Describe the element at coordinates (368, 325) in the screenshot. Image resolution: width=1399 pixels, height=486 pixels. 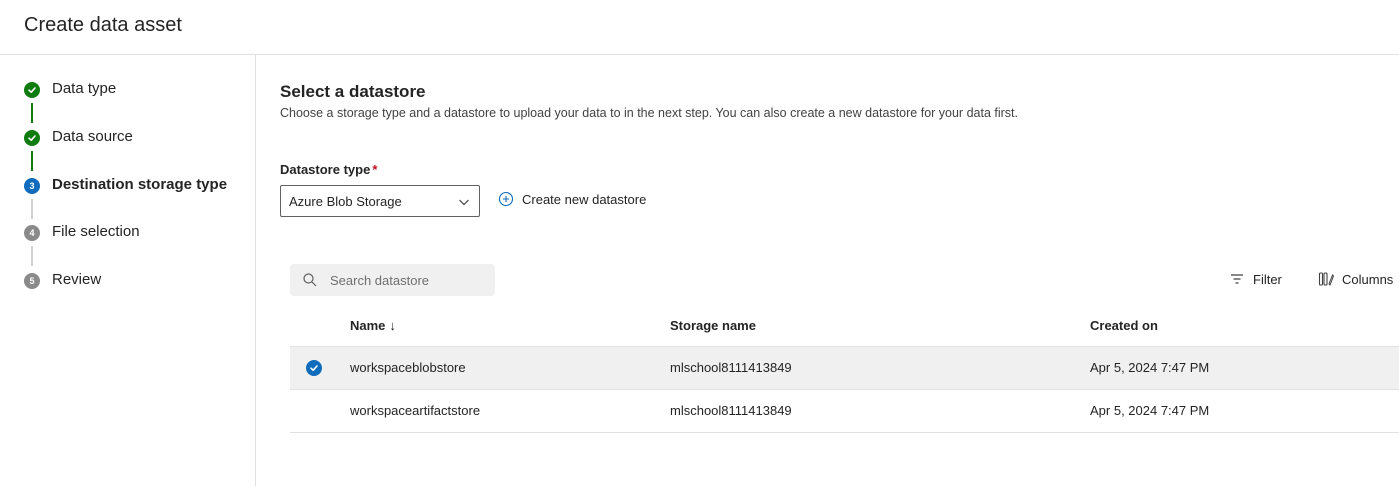
I see `column-header-name-label: Name` at that location.